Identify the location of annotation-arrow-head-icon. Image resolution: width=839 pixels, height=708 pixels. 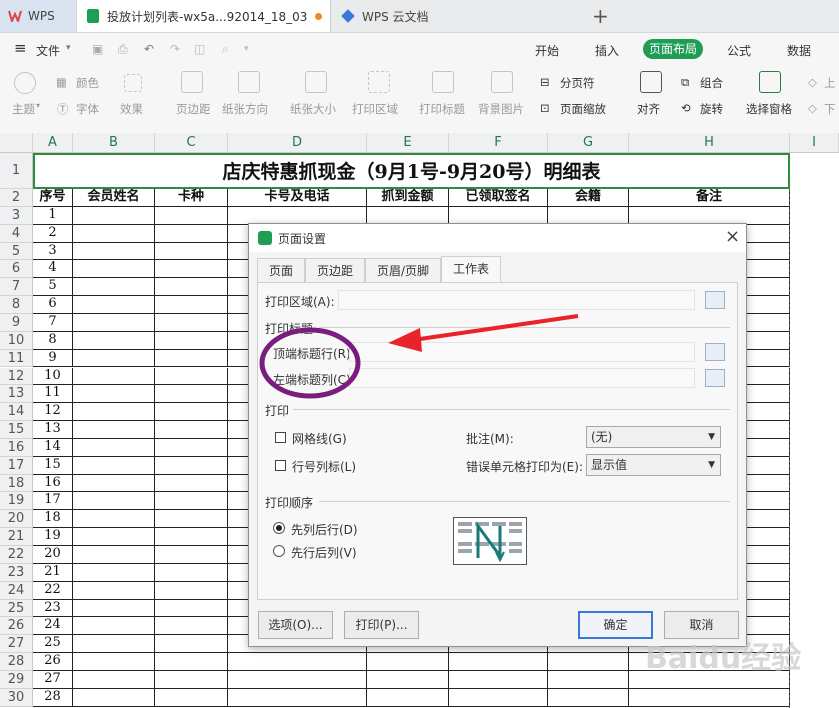
(405, 340).